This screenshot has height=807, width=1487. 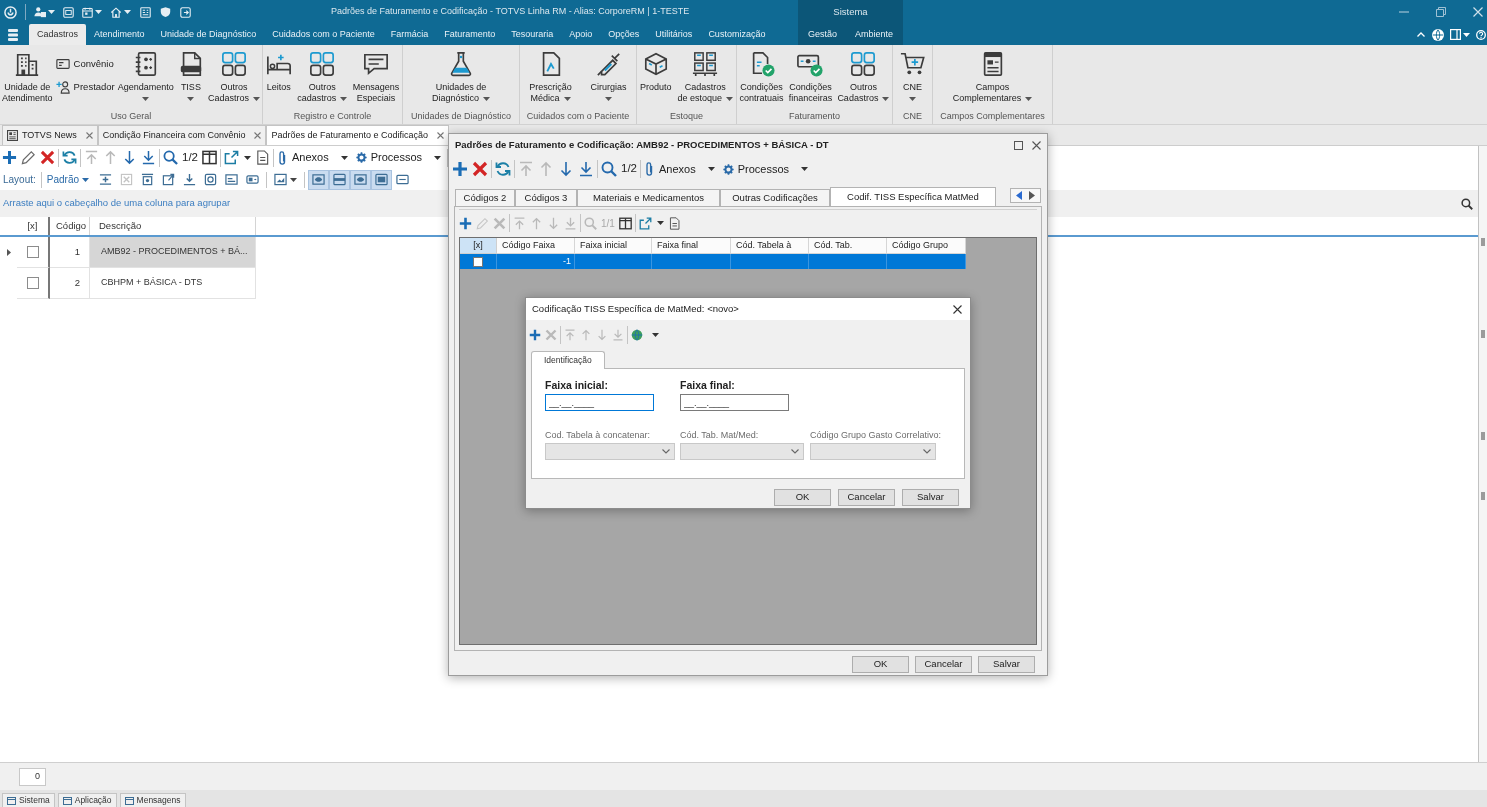 What do you see at coordinates (648, 197) in the screenshot?
I see `dialog-tab: Materiais e Medicamentos` at bounding box center [648, 197].